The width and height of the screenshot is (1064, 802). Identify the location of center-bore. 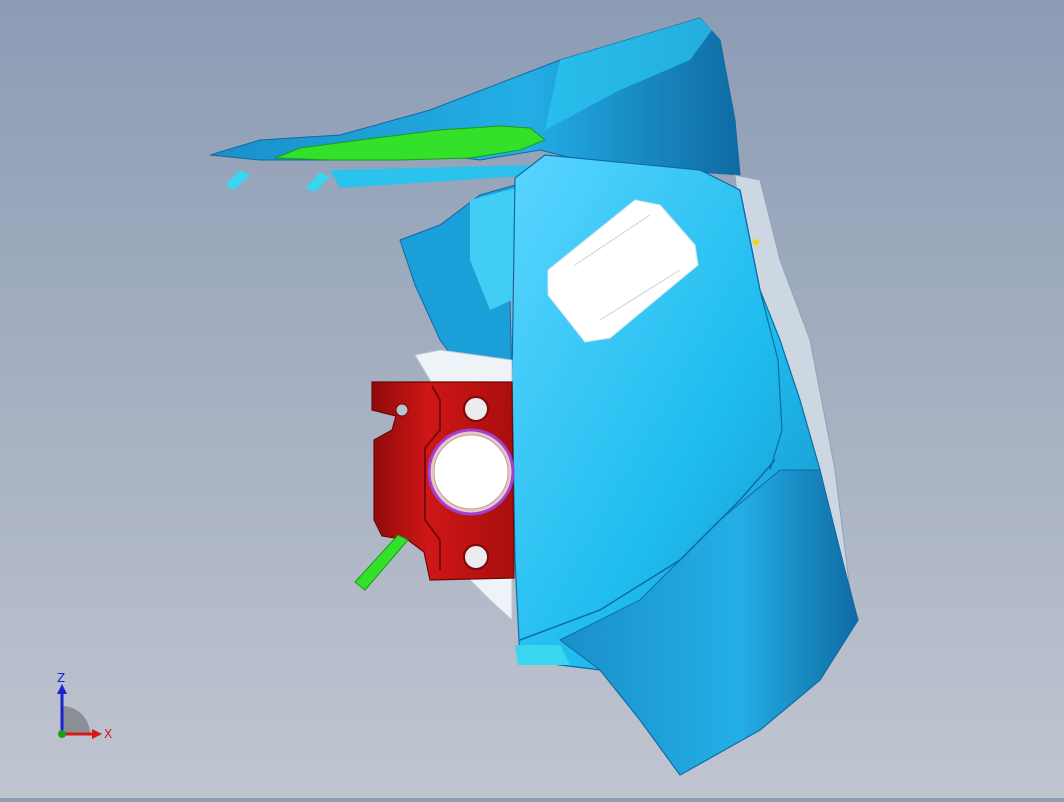
(471, 472).